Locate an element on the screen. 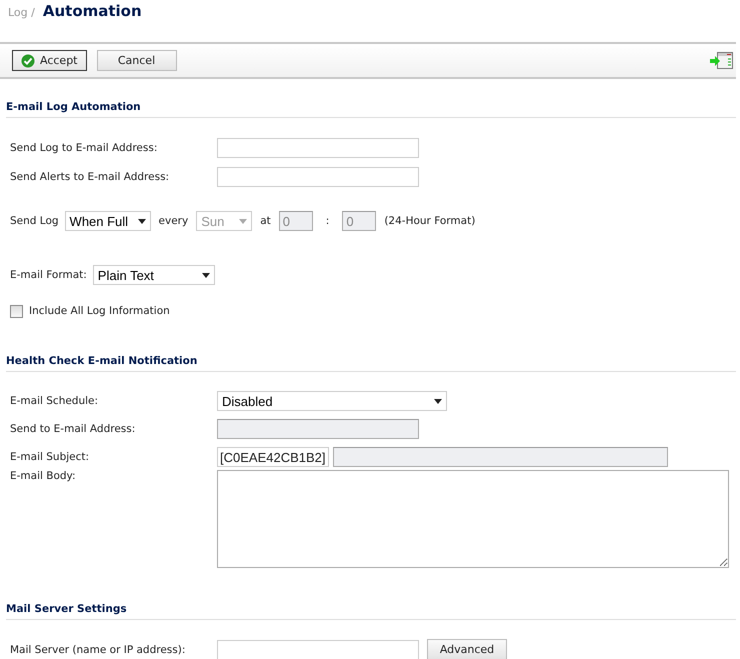 The image size is (740, 659). field-label: Send Log is located at coordinates (34, 221).